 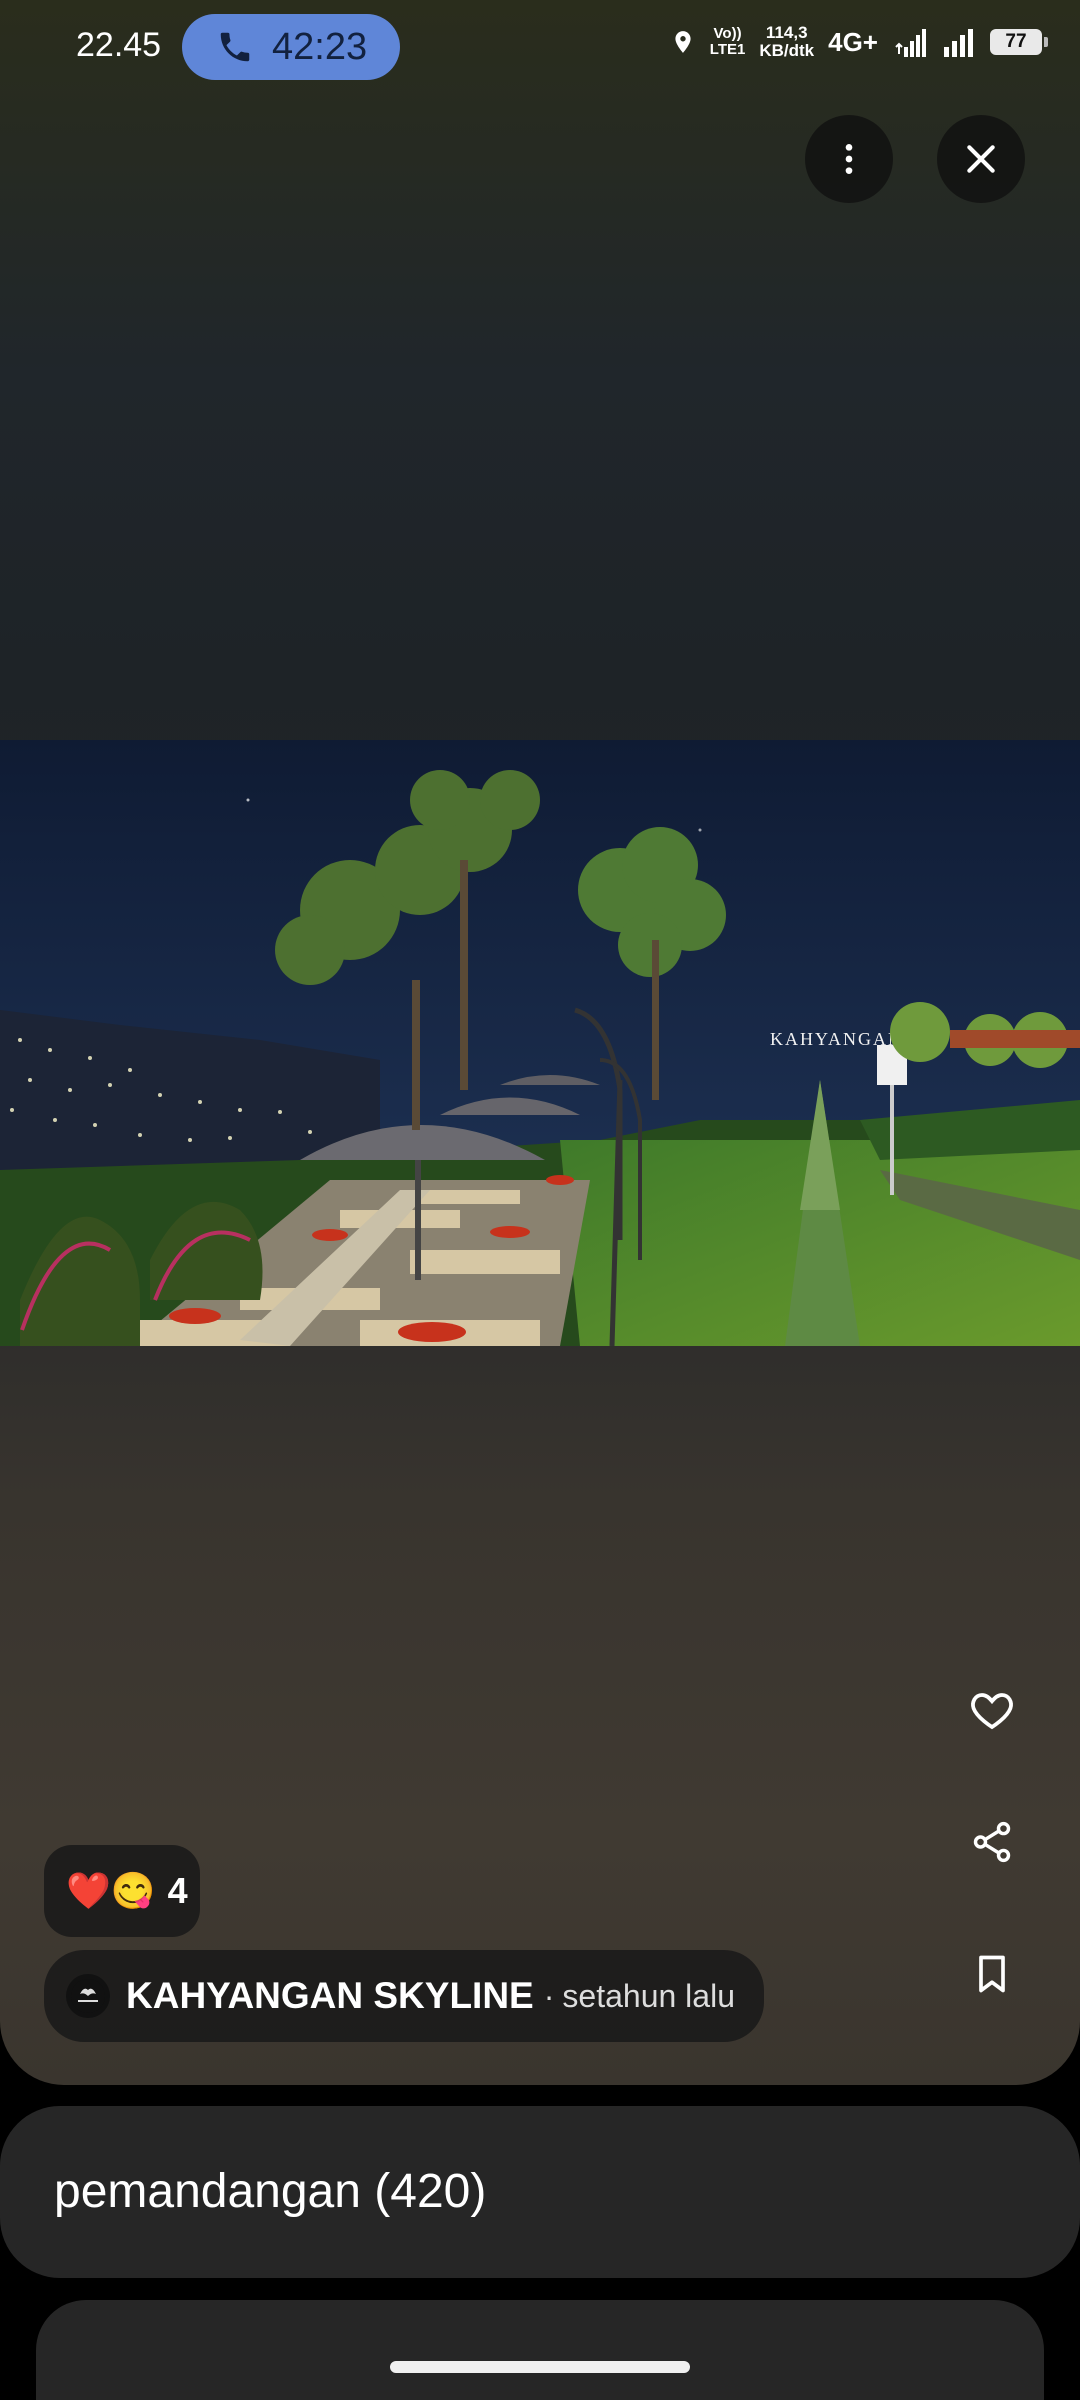 What do you see at coordinates (727, 49) in the screenshot?
I see `volte-line2: LTE1` at bounding box center [727, 49].